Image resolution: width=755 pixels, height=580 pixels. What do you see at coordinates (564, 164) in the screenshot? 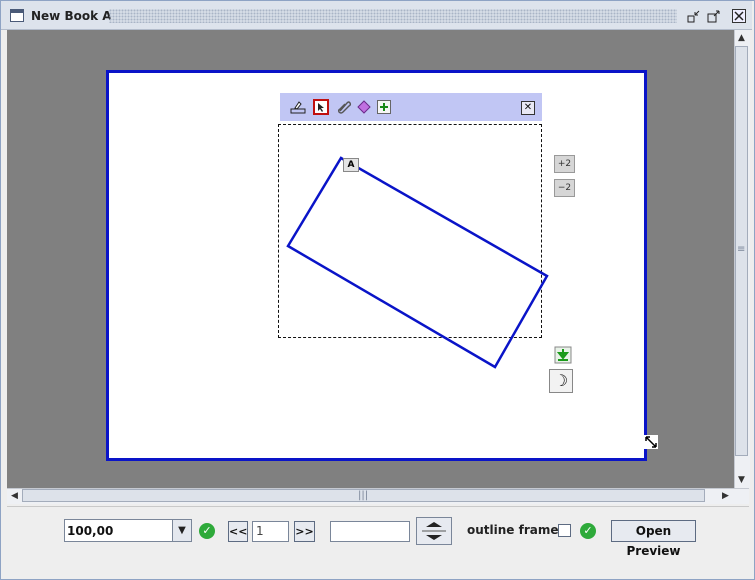
I see `layer-up-button: +2` at bounding box center [564, 164].